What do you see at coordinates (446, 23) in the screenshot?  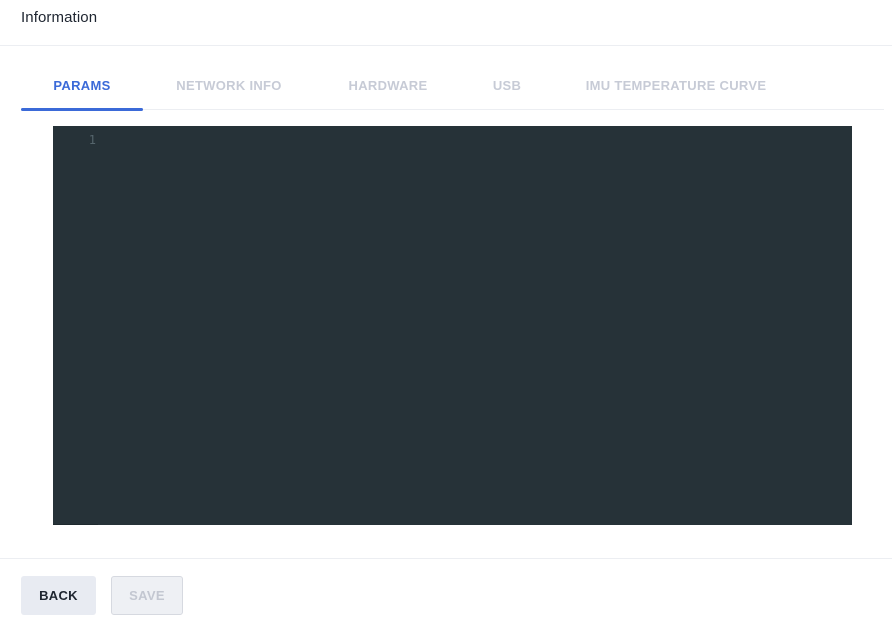 I see `dialog-header: Information` at bounding box center [446, 23].